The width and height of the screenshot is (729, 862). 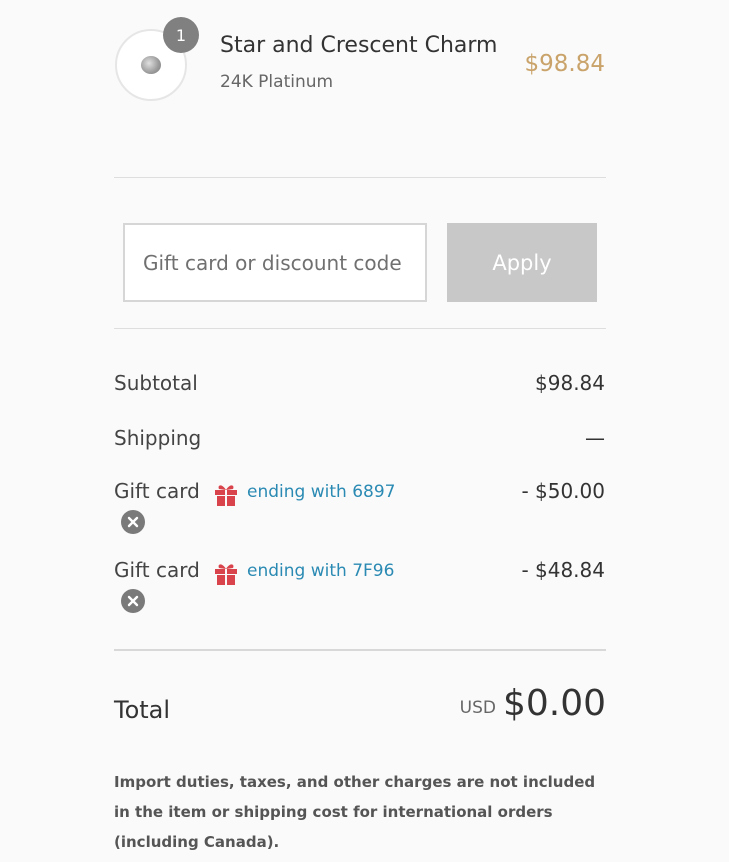 I want to click on gift-card-ending-link: ending with 7F96, so click(x=320, y=571).